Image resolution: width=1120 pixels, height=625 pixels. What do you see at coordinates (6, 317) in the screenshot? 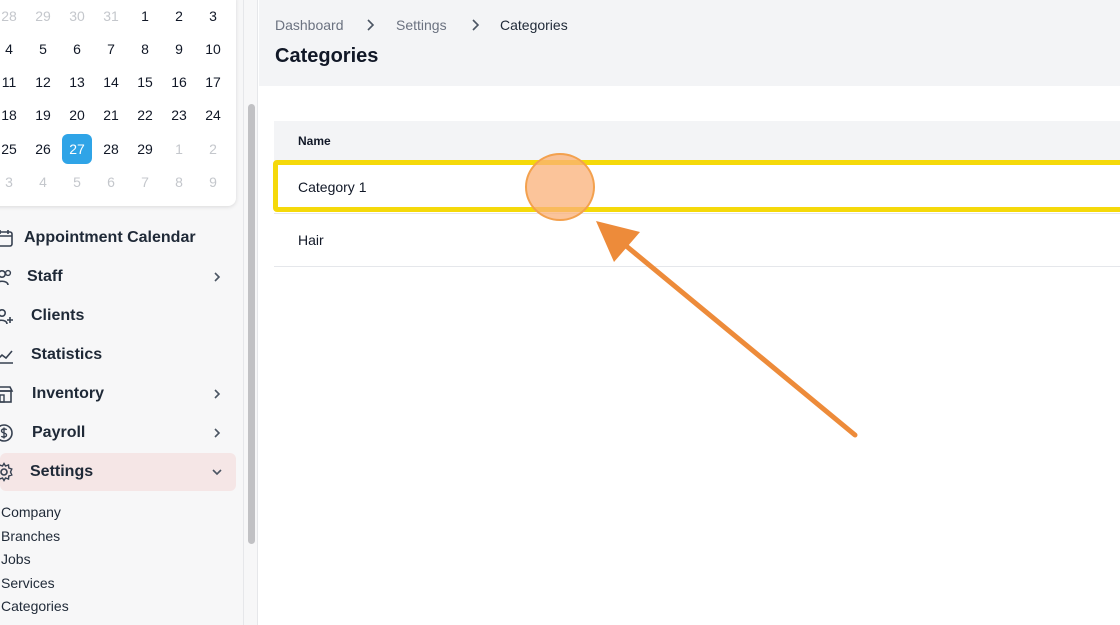
I see `add-user-icon` at bounding box center [6, 317].